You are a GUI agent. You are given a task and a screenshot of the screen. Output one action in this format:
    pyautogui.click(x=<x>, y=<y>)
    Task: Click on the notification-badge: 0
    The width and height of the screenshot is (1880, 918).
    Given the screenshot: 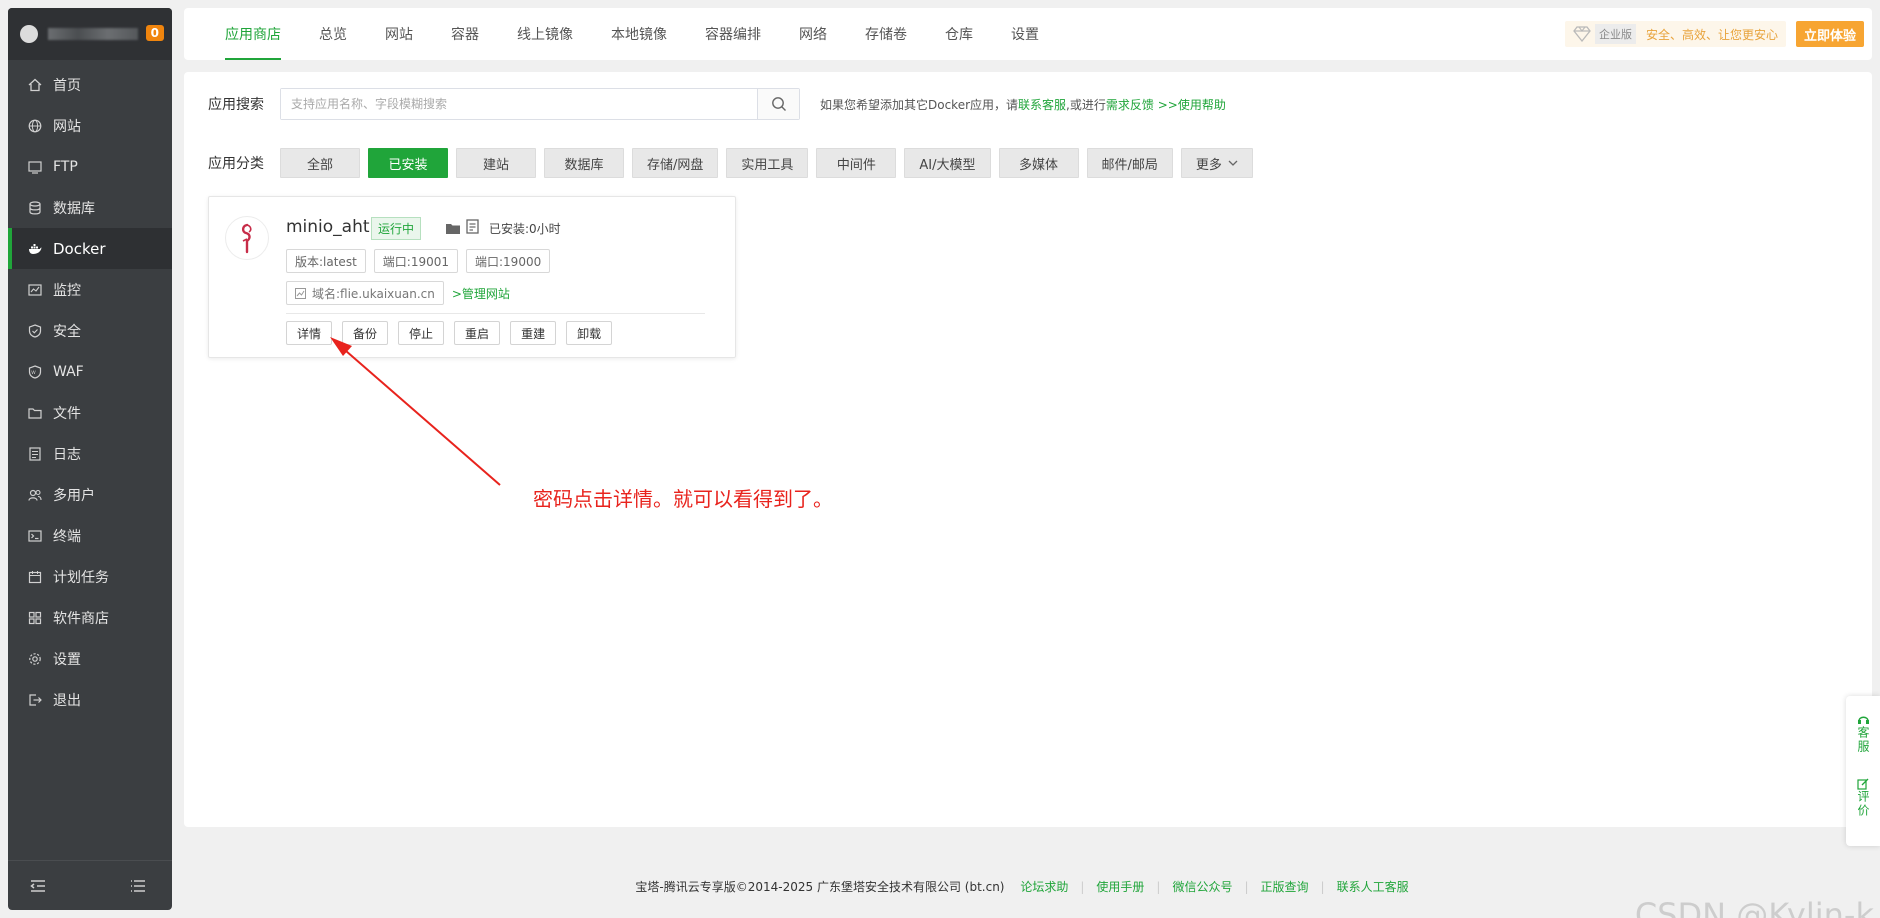 What is the action you would take?
    pyautogui.click(x=154, y=33)
    